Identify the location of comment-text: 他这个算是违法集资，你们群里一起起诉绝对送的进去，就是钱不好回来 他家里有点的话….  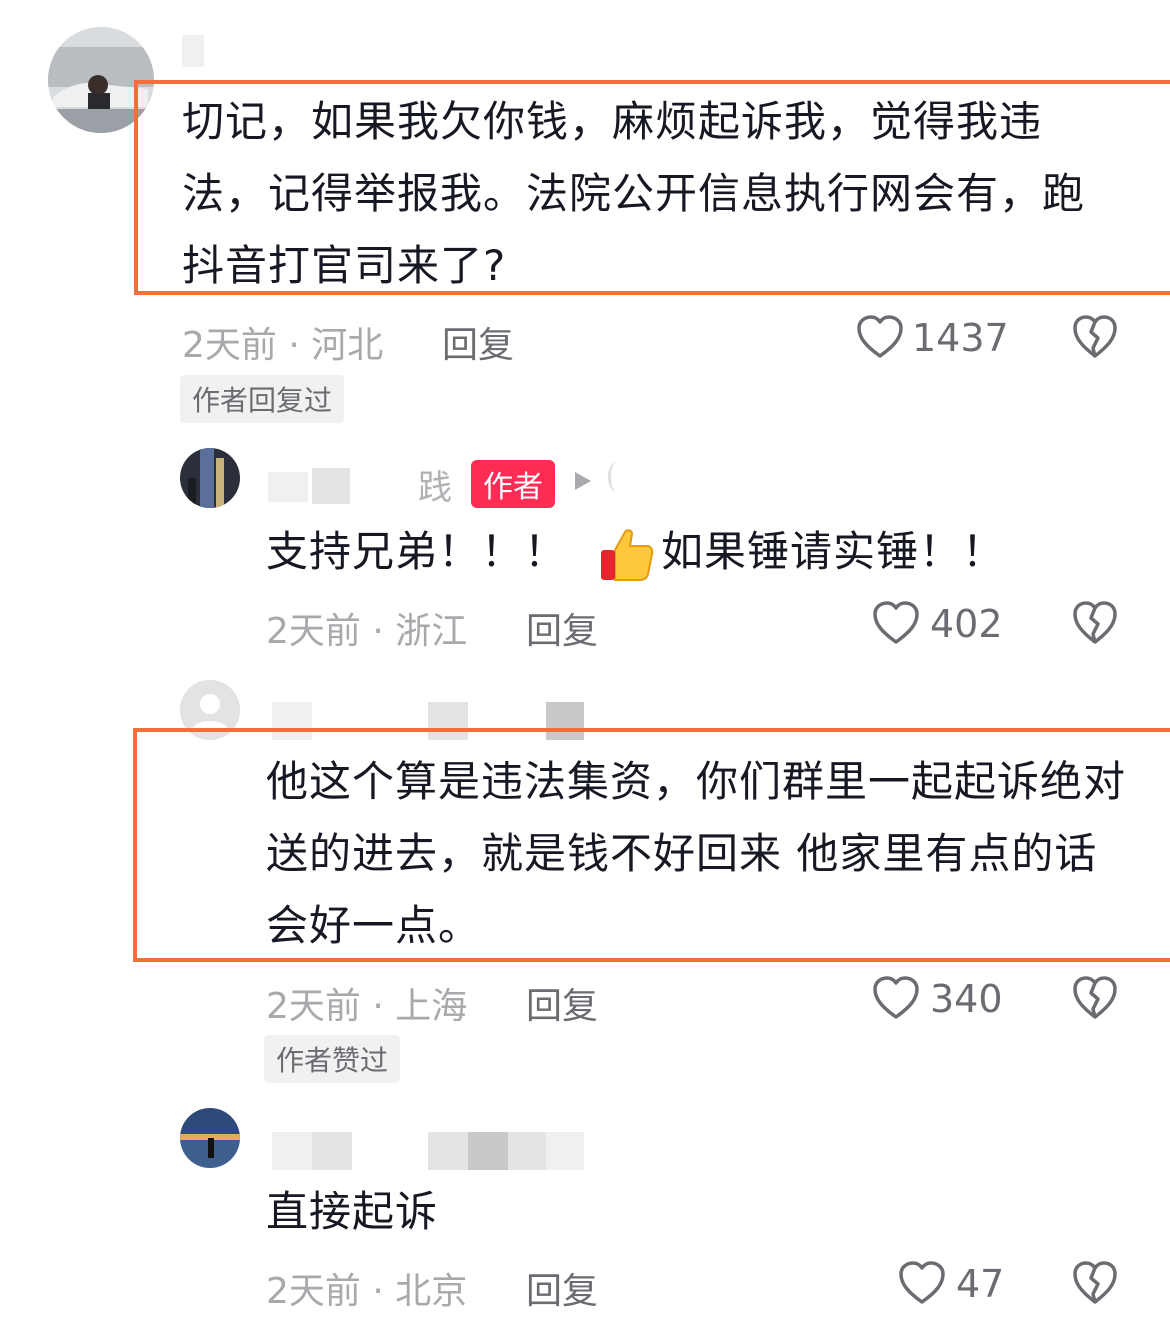
(696, 853).